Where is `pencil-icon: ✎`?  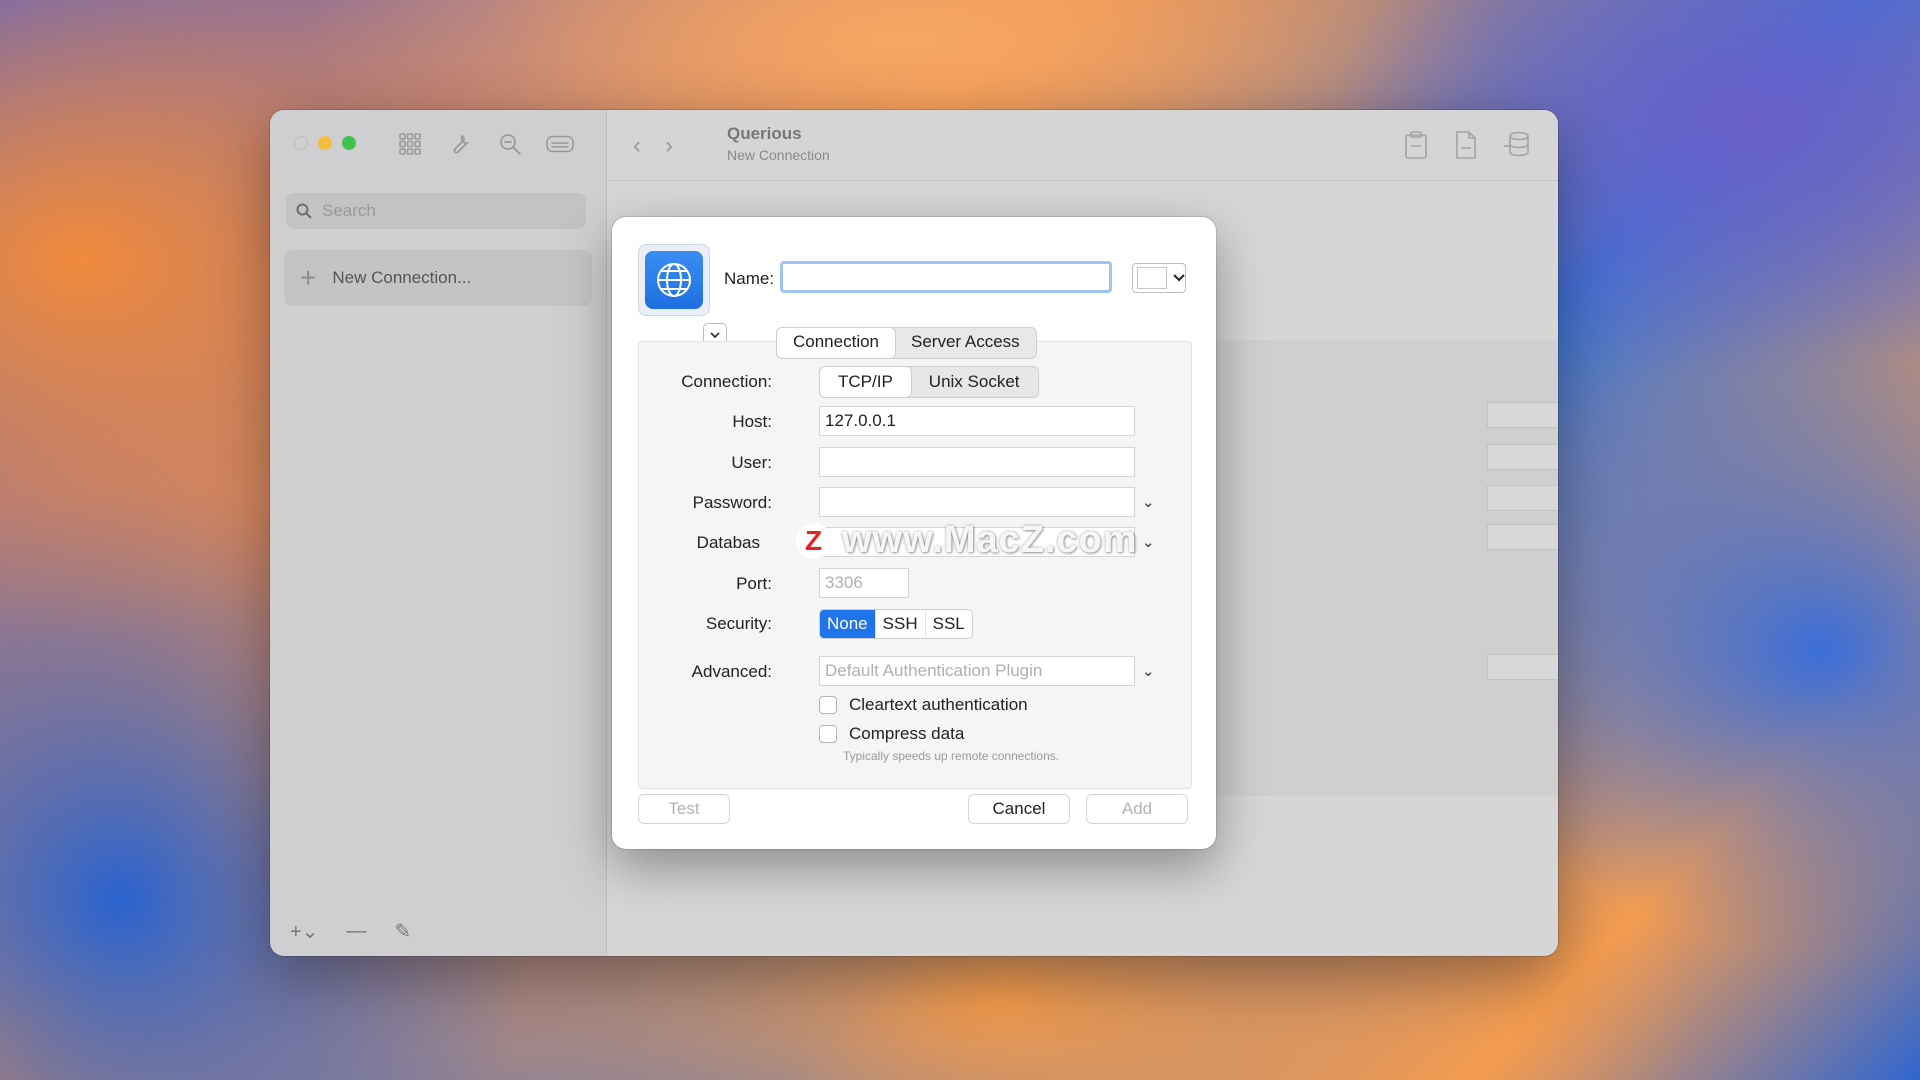 pencil-icon: ✎ is located at coordinates (402, 931).